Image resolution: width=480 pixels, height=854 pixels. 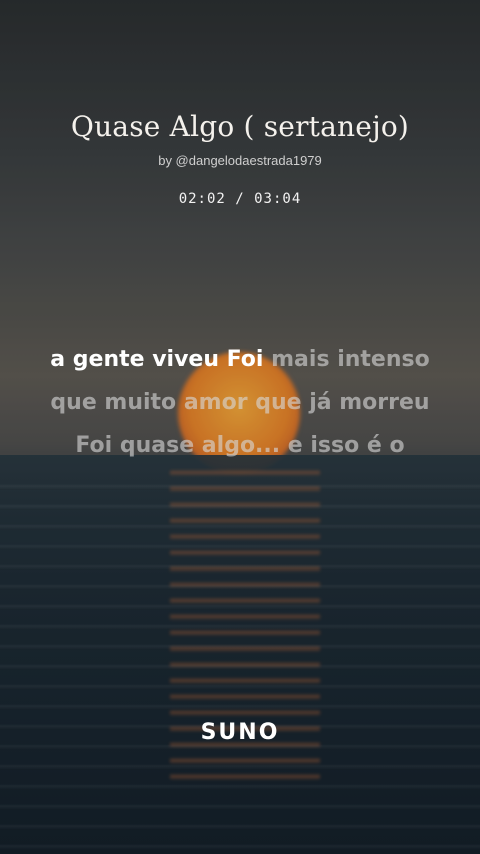 I want to click on artist-byline: by @dangelodaestrada1979, so click(x=240, y=160).